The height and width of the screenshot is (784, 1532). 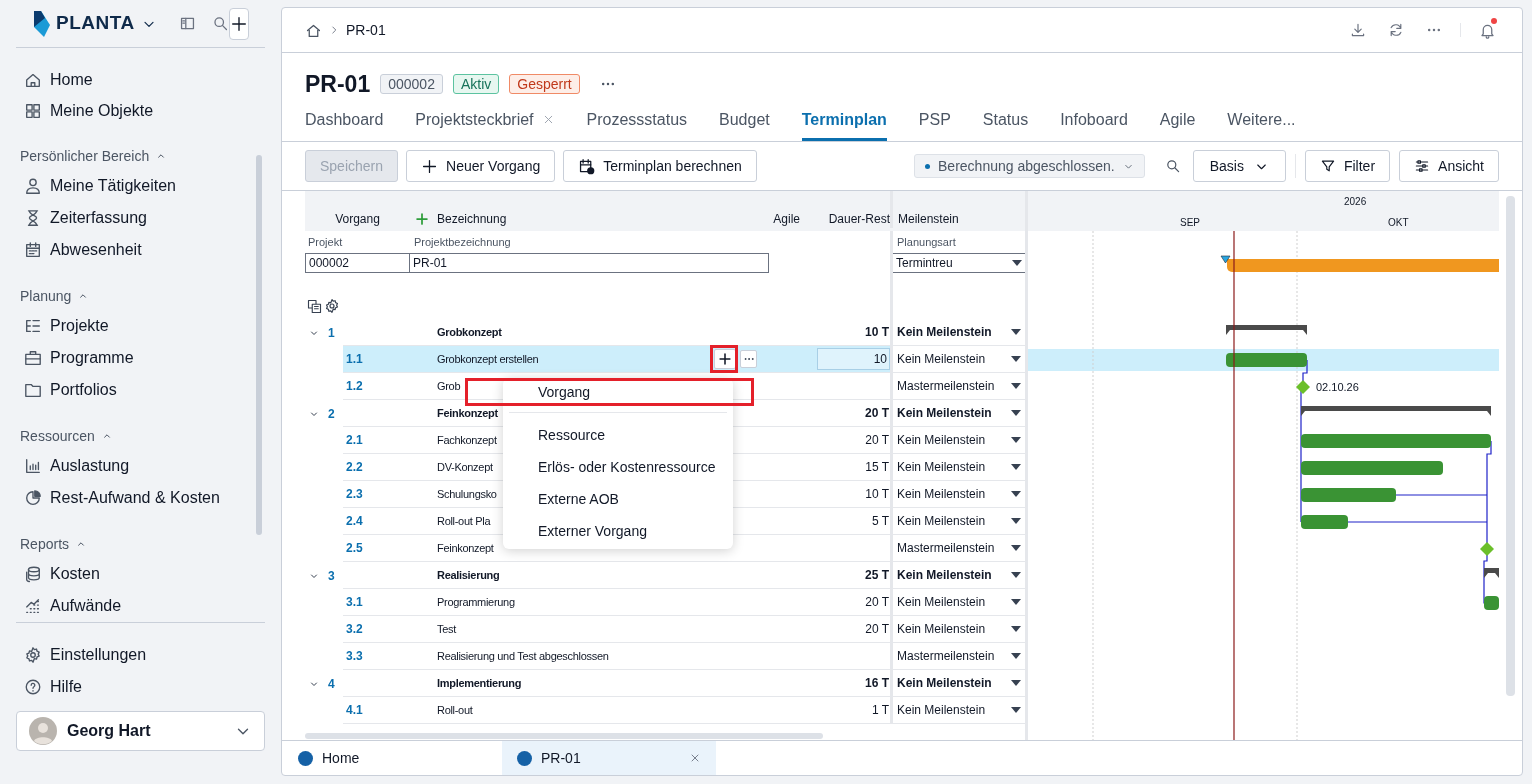 What do you see at coordinates (1177, 121) in the screenshot?
I see `tab: Agile` at bounding box center [1177, 121].